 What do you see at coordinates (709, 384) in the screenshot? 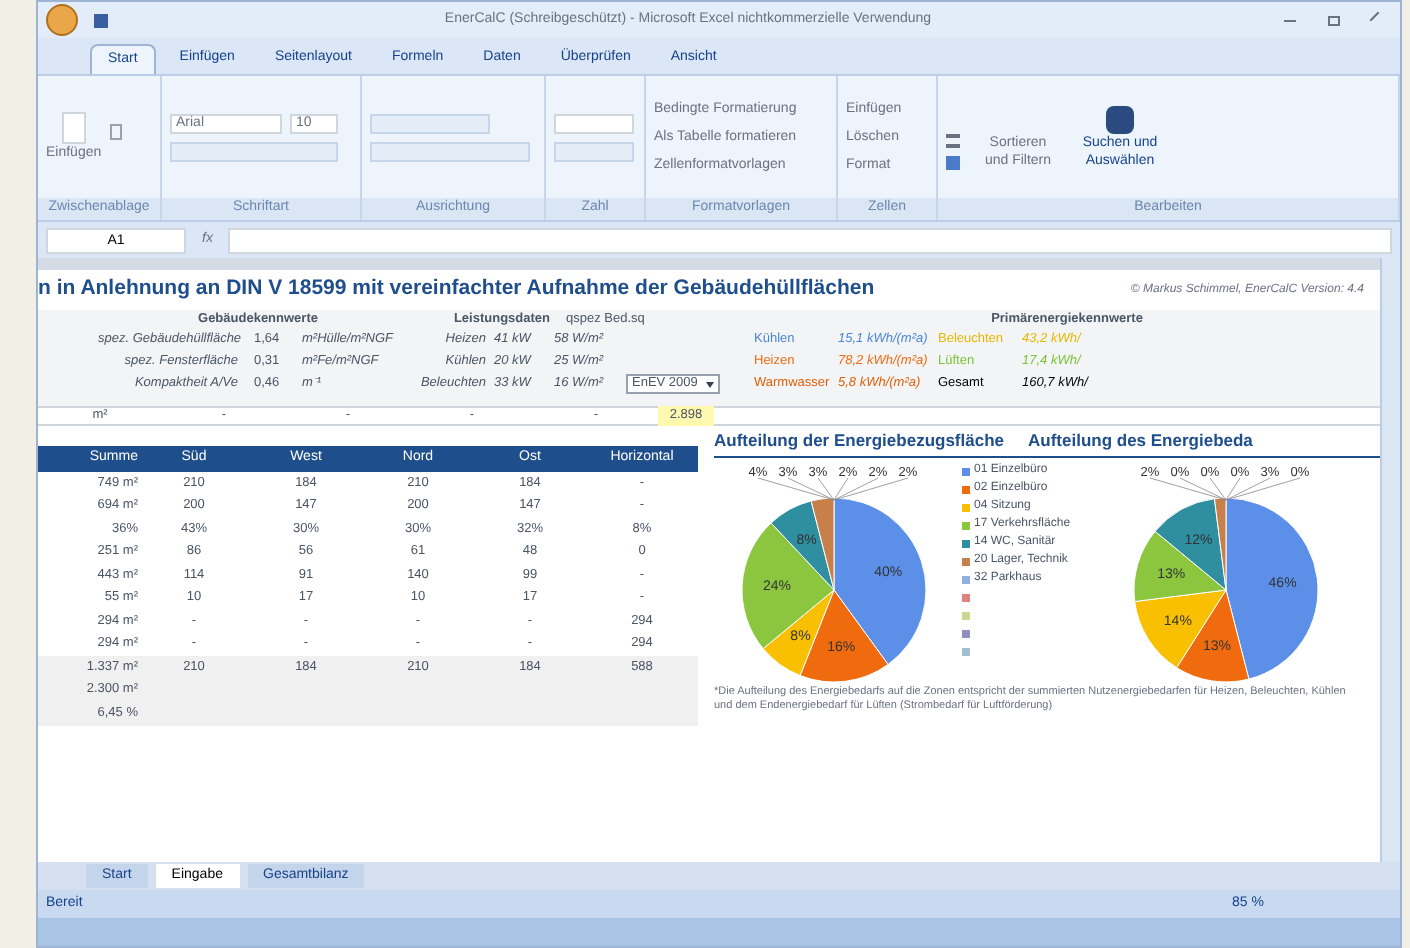
I see `caret-icon` at bounding box center [709, 384].